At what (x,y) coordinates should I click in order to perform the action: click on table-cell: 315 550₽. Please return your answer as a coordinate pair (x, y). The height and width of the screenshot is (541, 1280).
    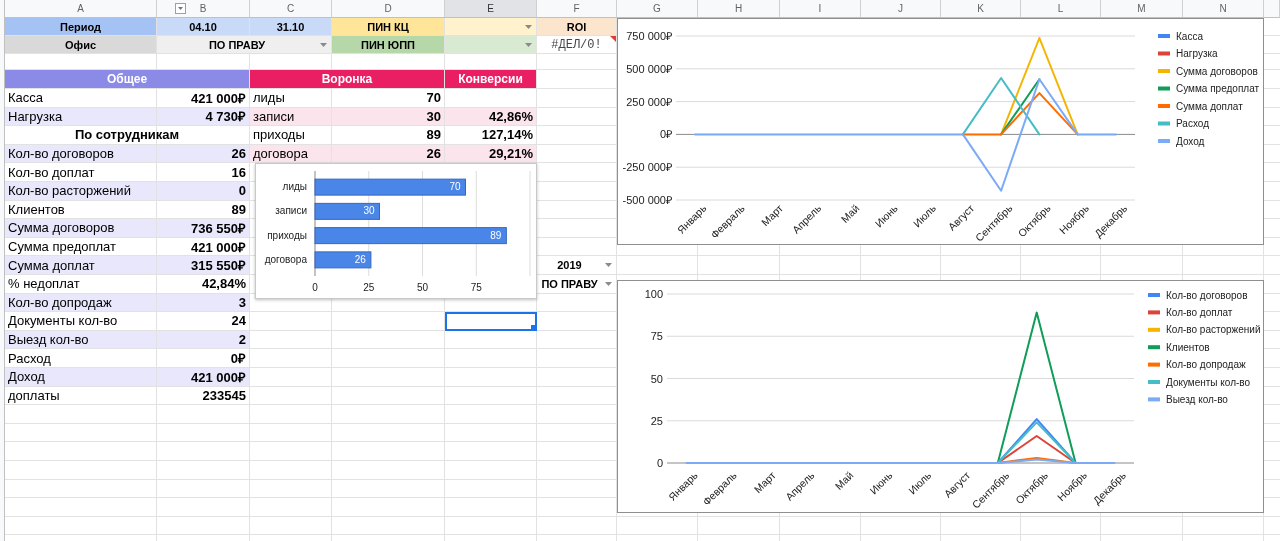
    Looking at the image, I should click on (203, 265).